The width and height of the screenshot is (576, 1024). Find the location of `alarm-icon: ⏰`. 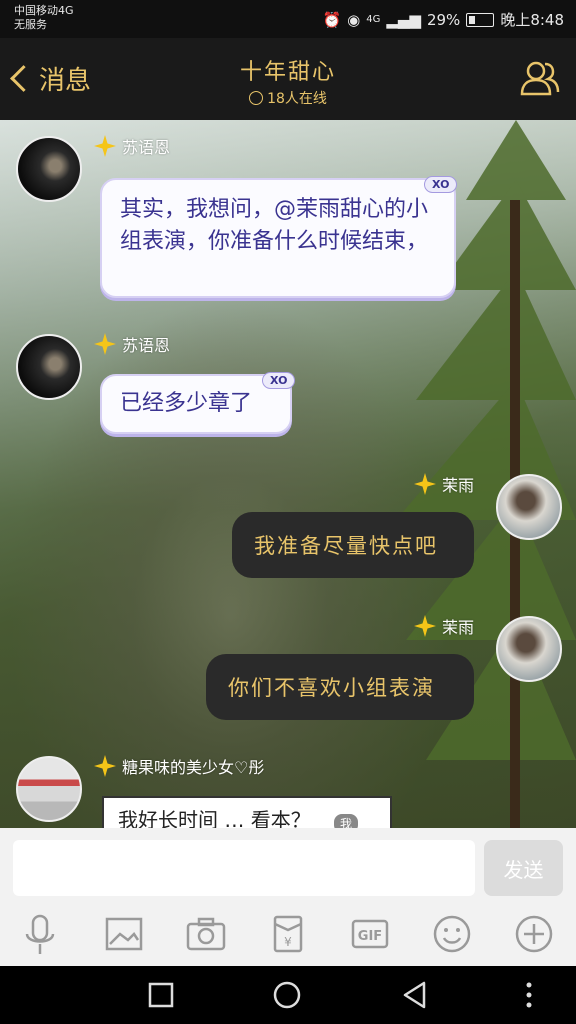

alarm-icon: ⏰ is located at coordinates (332, 19).